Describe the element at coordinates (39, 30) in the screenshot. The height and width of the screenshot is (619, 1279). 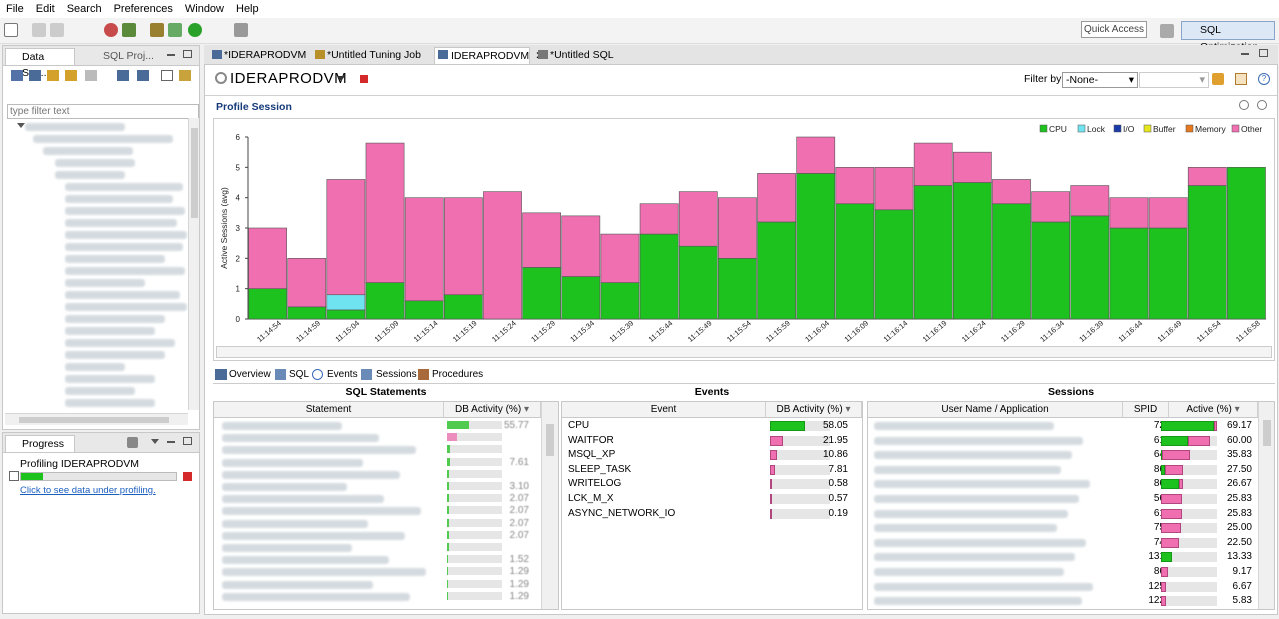
I see `save-icon` at that location.